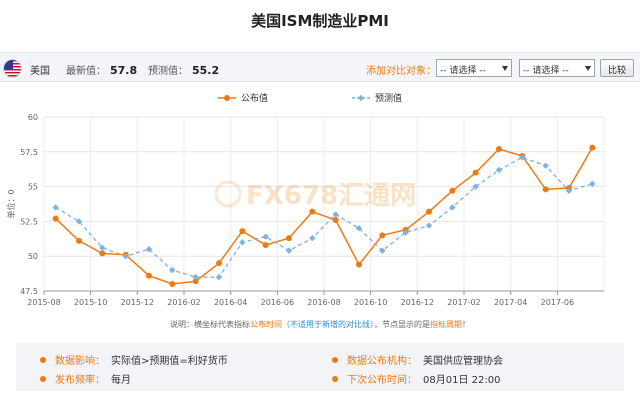 The width and height of the screenshot is (640, 400). Describe the element at coordinates (210, 324) in the screenshot. I see `note-prefix: 说明：横坐标代表指标` at that location.